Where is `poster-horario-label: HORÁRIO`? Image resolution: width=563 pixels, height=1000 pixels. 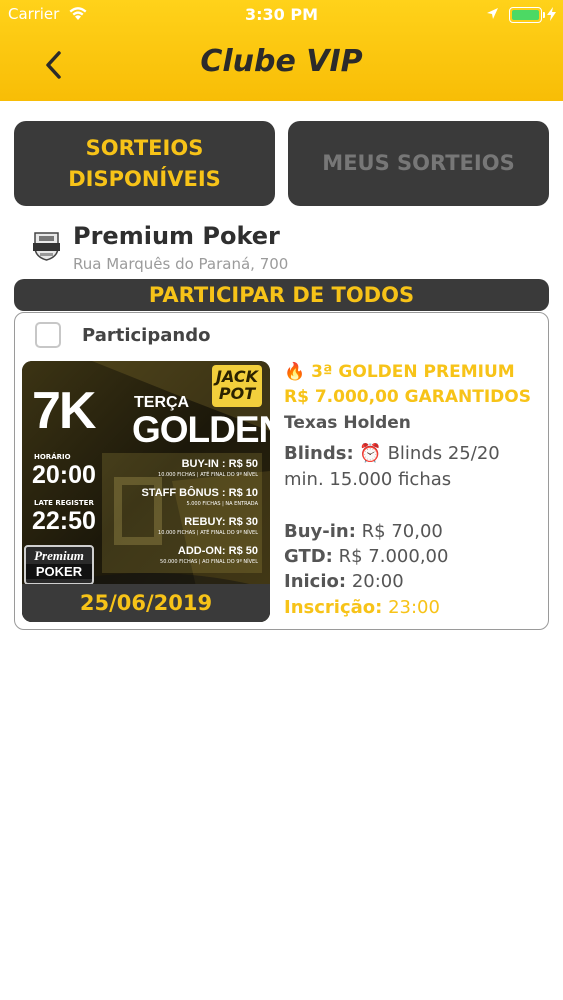 poster-horario-label: HORÁRIO is located at coordinates (52, 457).